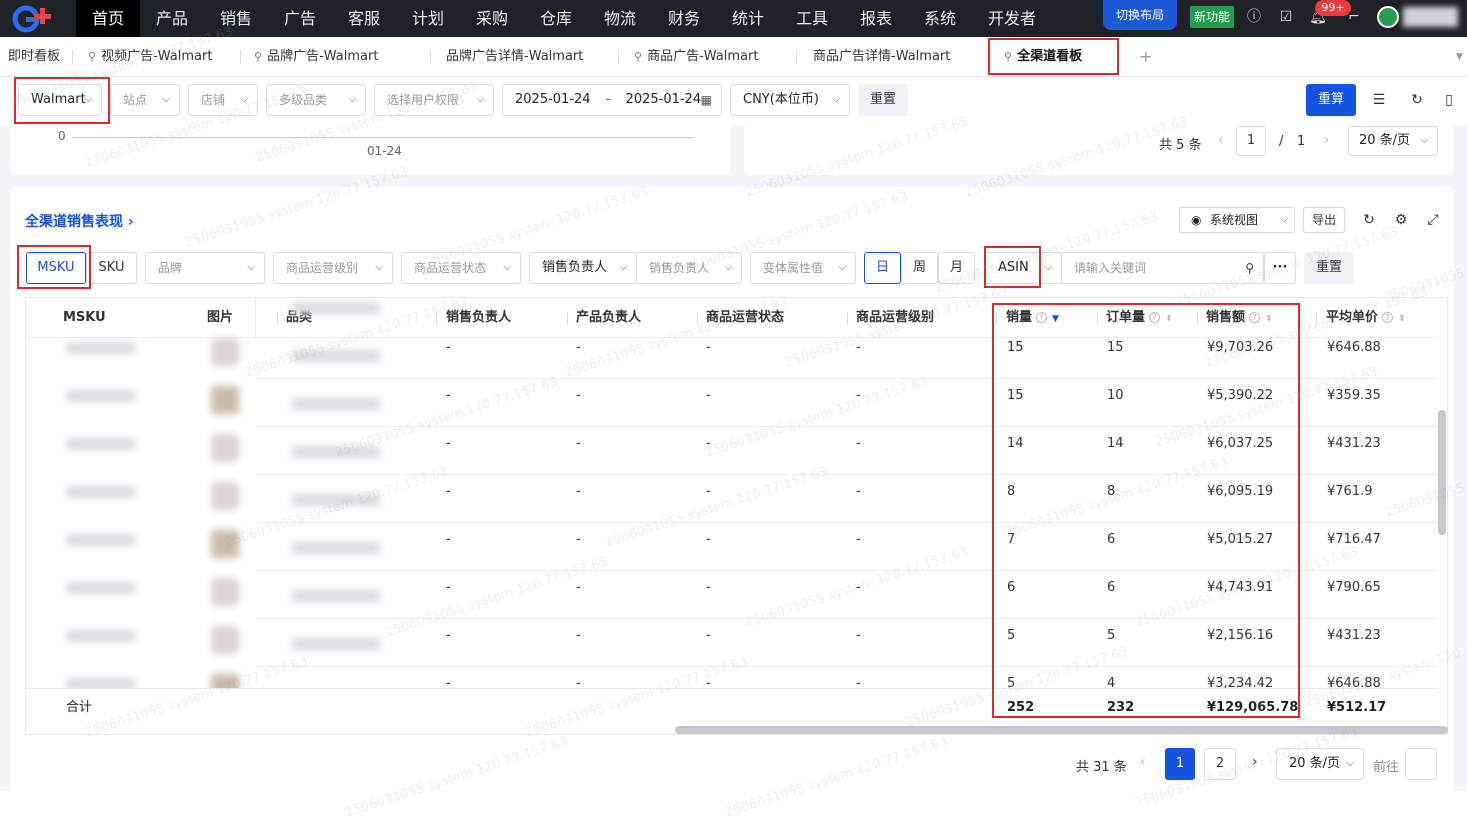 The image size is (1467, 821). I want to click on username-blurred, so click(1430, 17).